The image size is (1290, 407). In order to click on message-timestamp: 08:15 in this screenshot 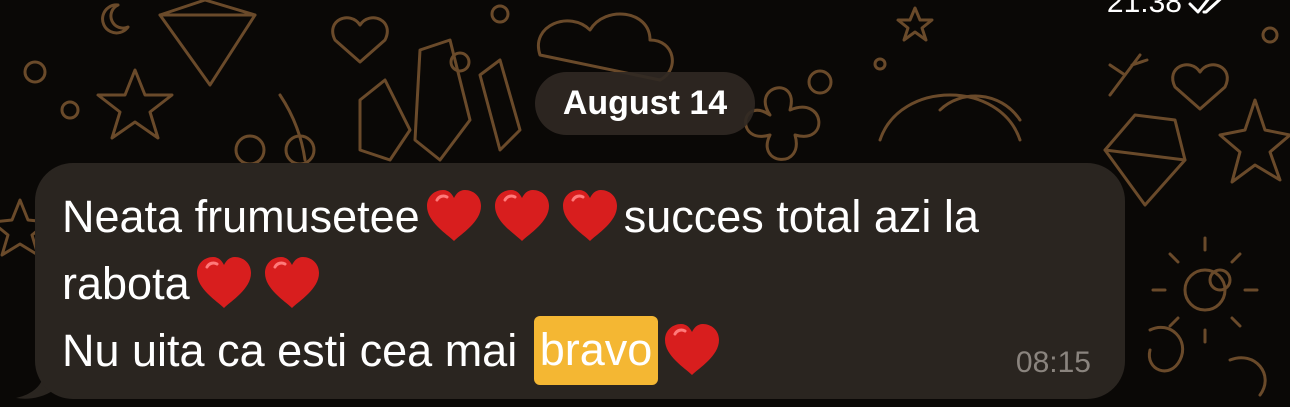, I will do `click(1053, 362)`.